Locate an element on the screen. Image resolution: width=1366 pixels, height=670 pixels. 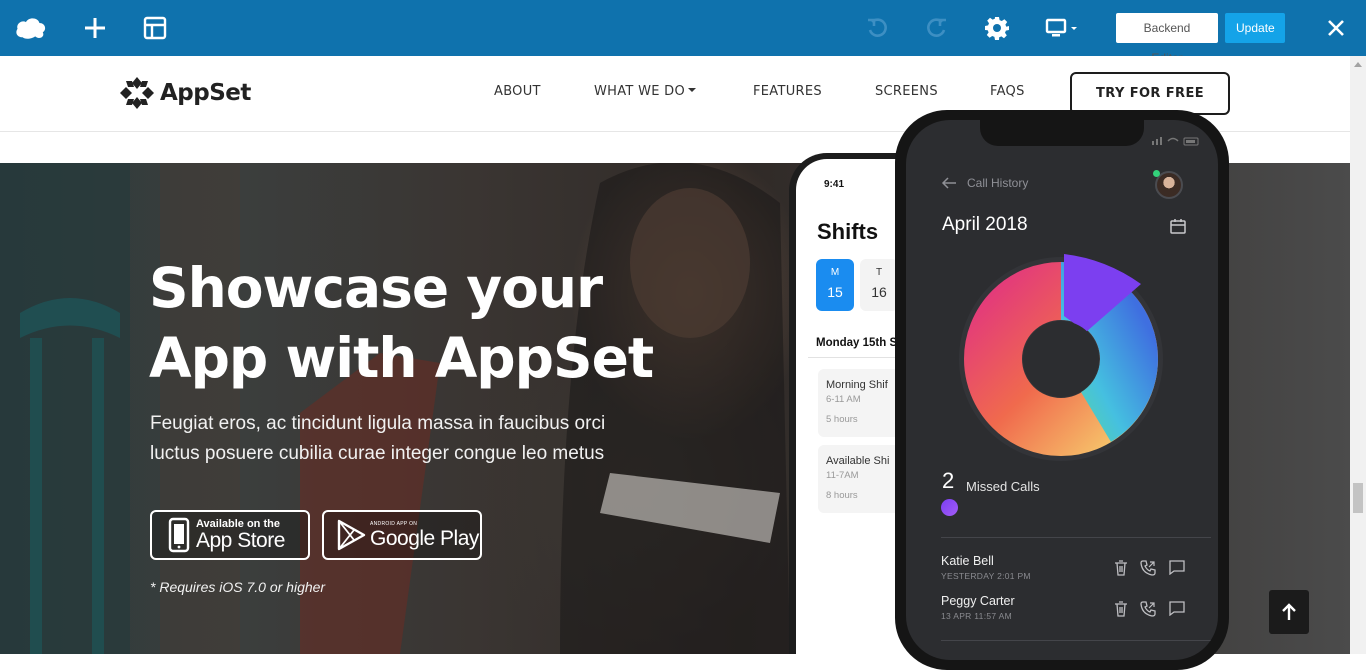
app-store-big-text: App Store is located at coordinates (240, 540).